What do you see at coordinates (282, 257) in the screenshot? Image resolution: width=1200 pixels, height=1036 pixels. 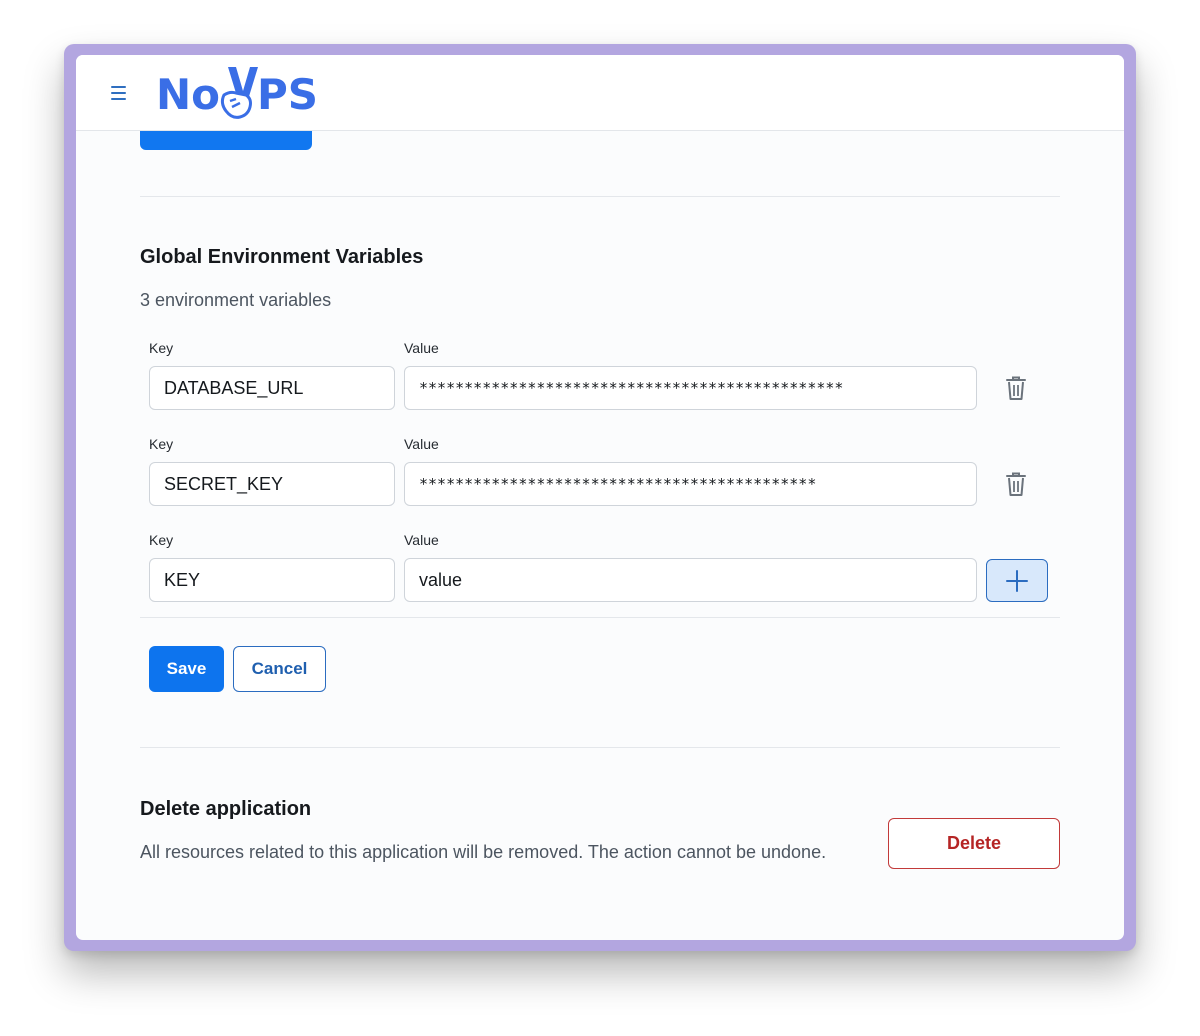 I see `env-section-title: Global Environment Variables` at bounding box center [282, 257].